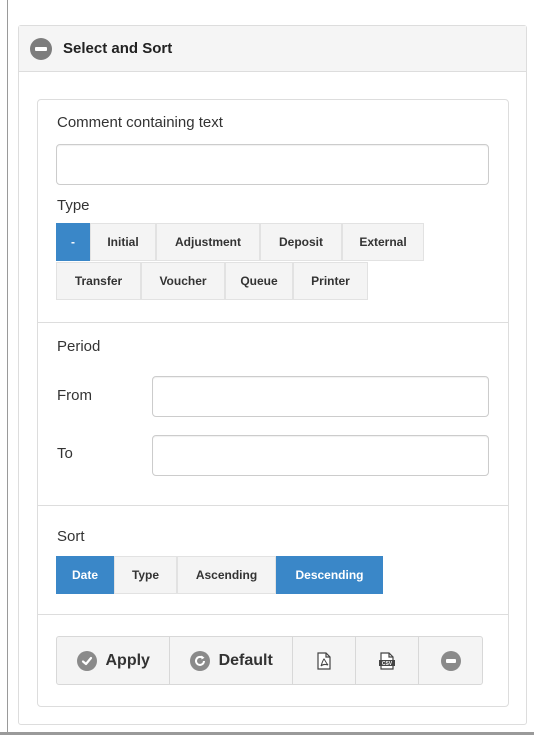 The image size is (534, 735). Describe the element at coordinates (86, 660) in the screenshot. I see `check-circle-icon` at that location.